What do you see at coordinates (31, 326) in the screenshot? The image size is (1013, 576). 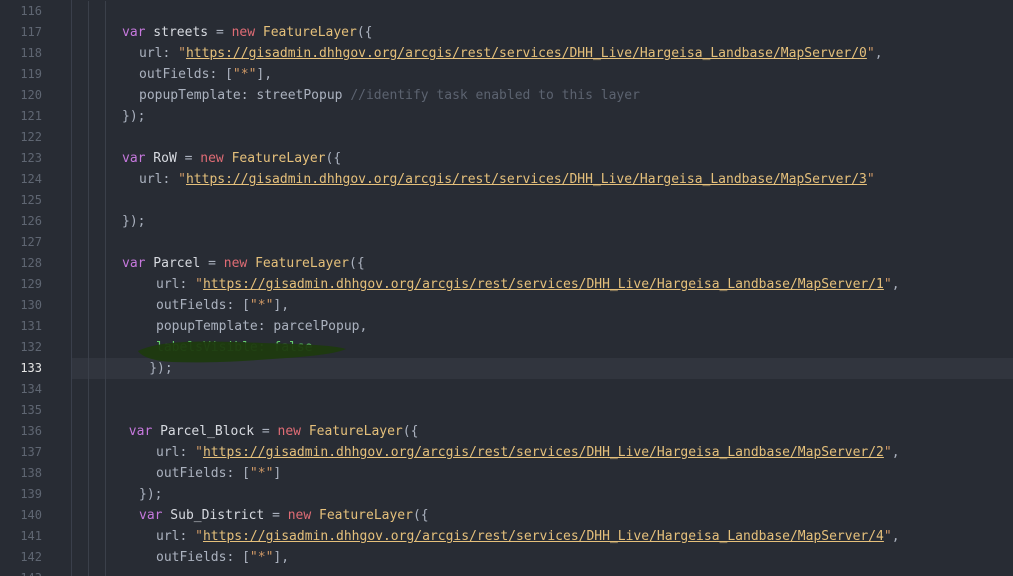 I see `line-number: 131` at bounding box center [31, 326].